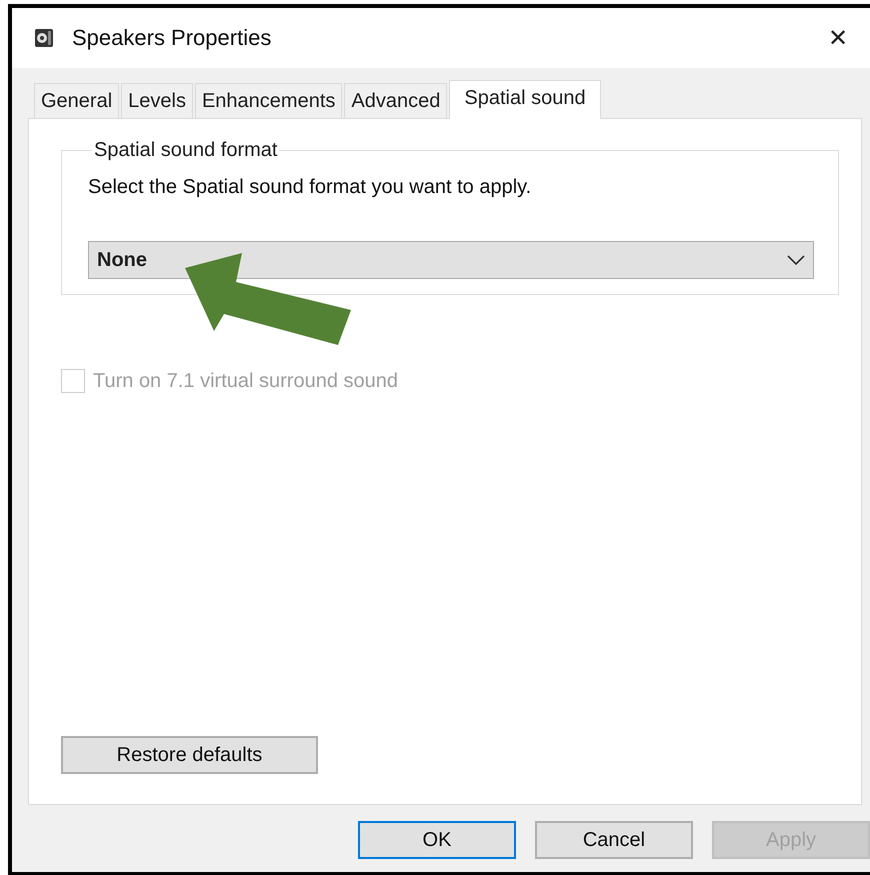 This screenshot has height=875, width=870. I want to click on restore-defaults-button: Restore defaults, so click(189, 755).